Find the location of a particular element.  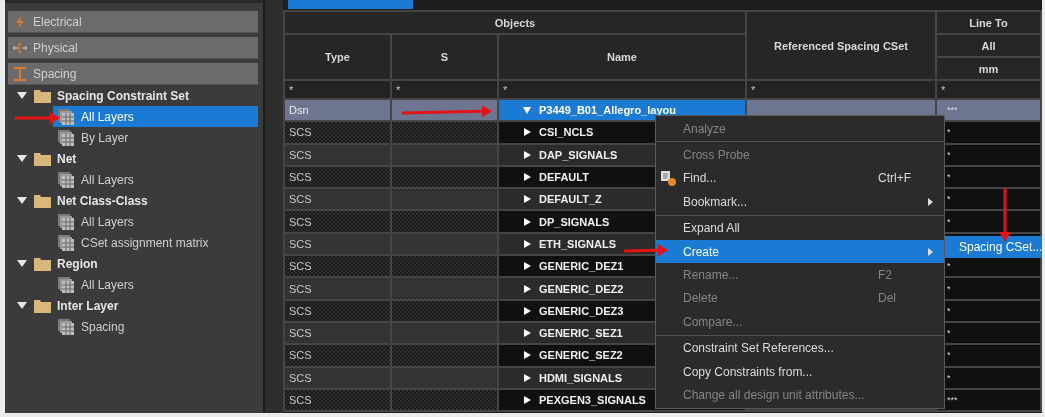

panel-tab: Spacing is located at coordinates (133, 74).